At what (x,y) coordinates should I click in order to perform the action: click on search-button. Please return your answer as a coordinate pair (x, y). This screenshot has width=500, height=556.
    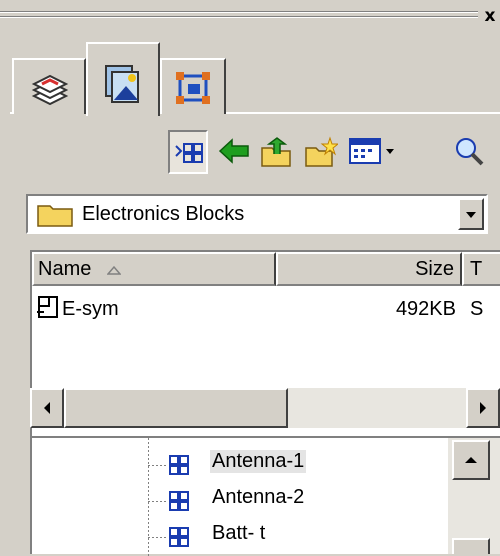
    Looking at the image, I should click on (471, 152).